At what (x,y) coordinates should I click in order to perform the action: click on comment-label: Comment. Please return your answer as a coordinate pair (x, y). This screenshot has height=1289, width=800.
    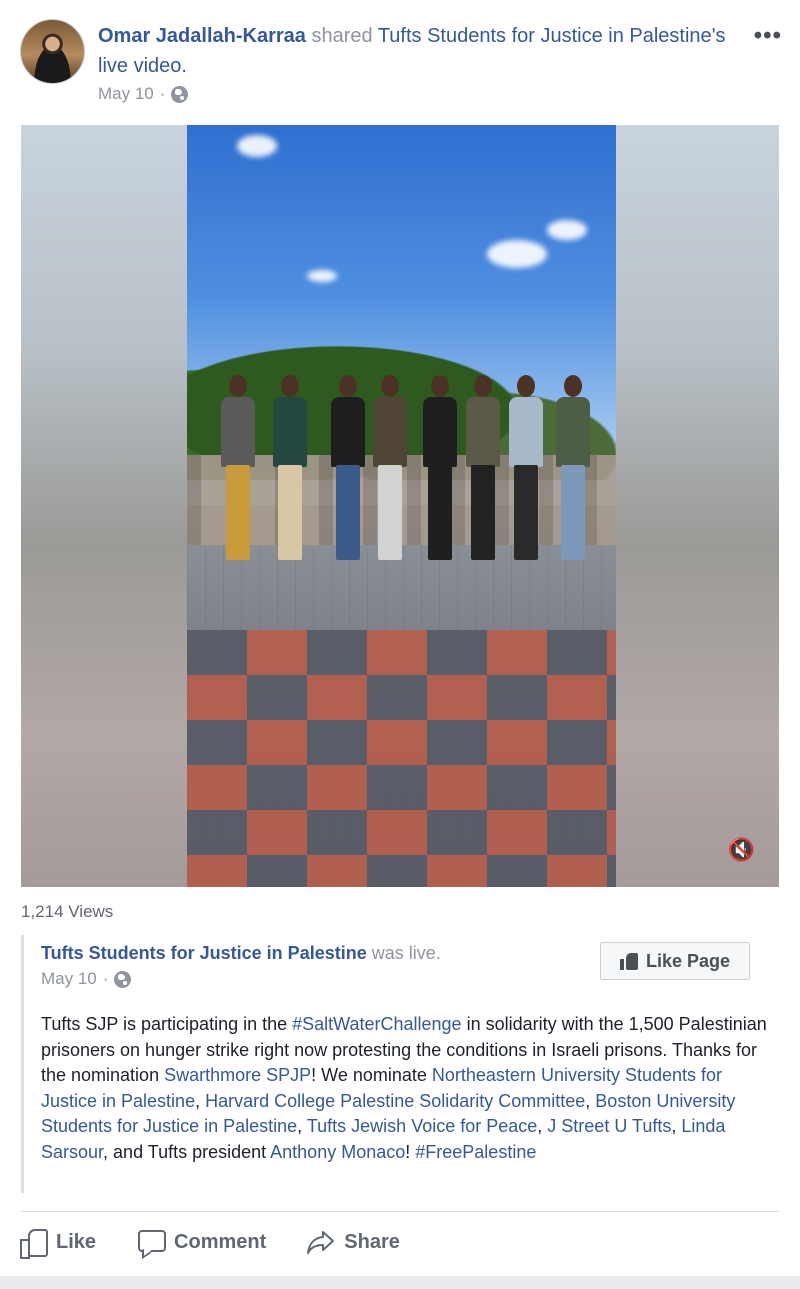
    Looking at the image, I should click on (220, 1241).